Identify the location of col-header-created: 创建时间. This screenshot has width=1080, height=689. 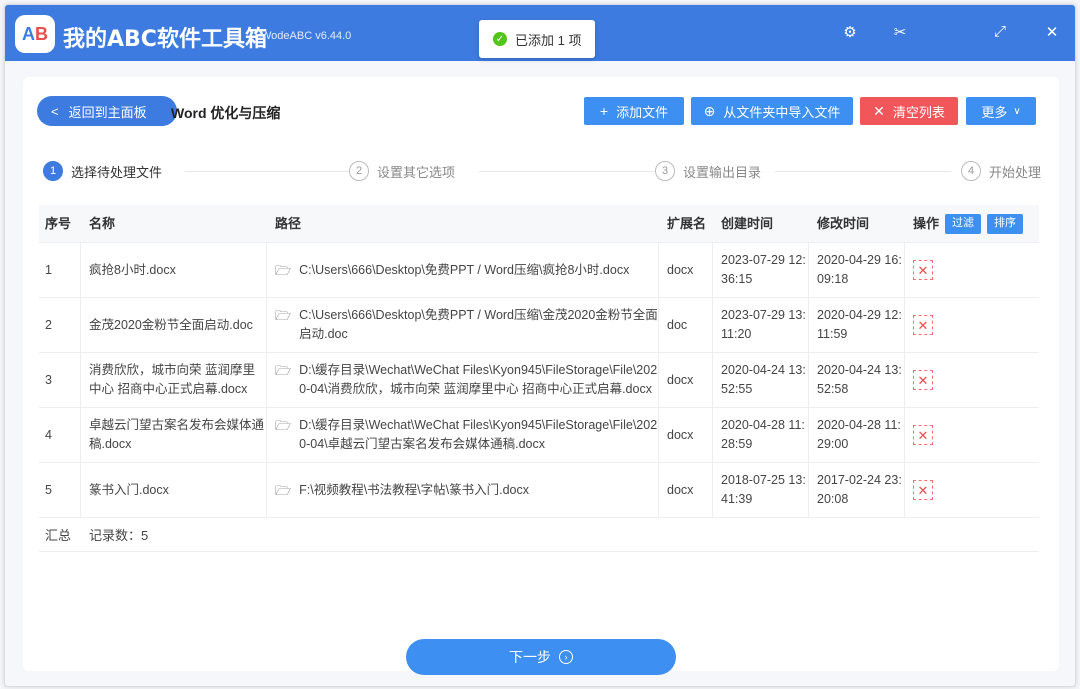
(761, 223).